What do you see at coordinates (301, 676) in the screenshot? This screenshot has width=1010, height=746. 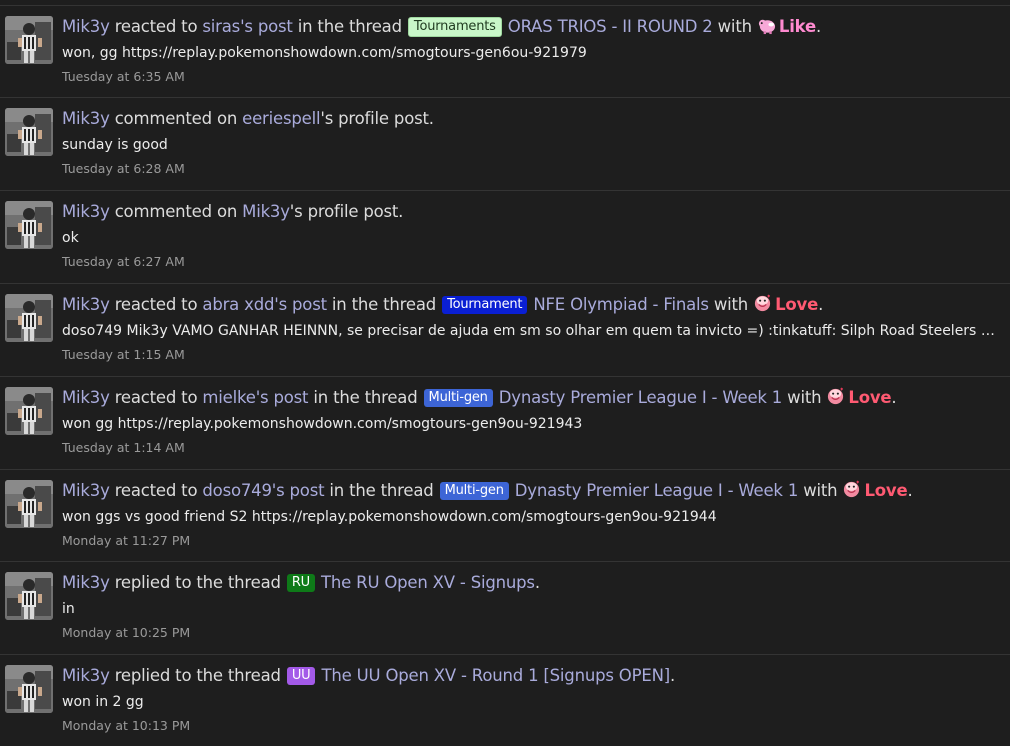 I see `thread-prefix-badge: UU` at bounding box center [301, 676].